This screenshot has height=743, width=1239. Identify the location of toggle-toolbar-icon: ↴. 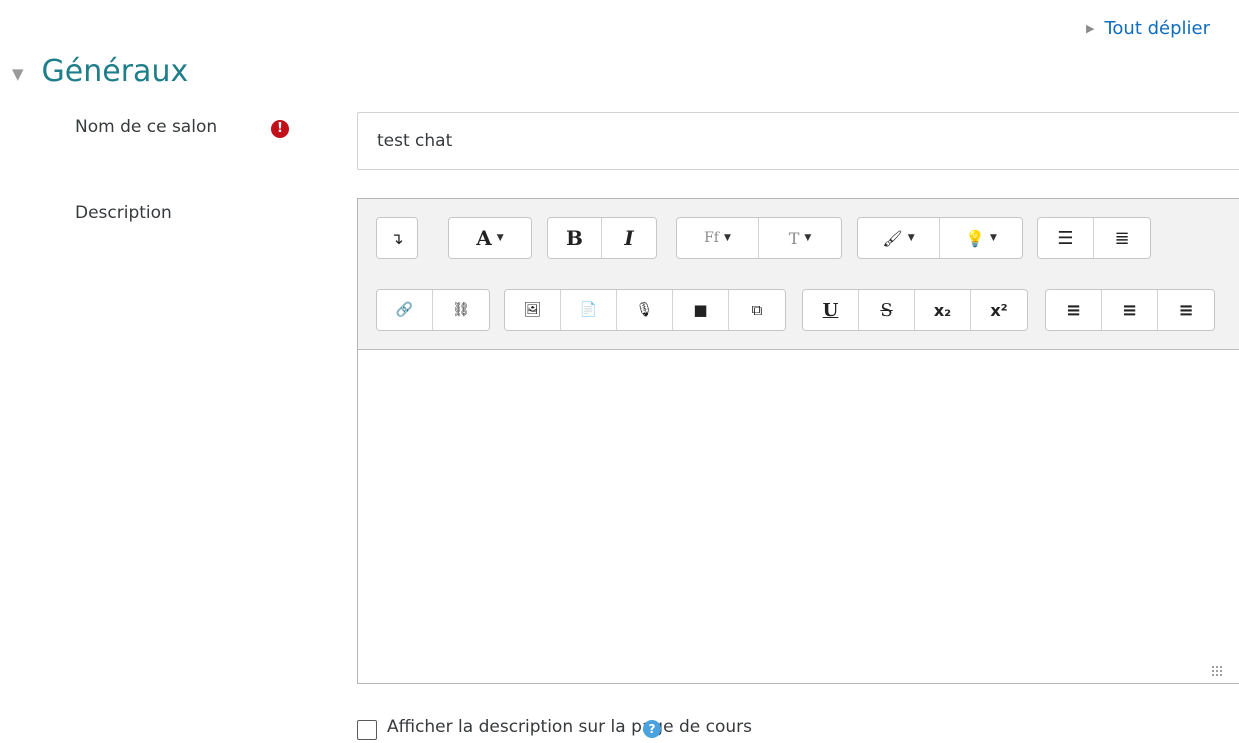
(397, 238).